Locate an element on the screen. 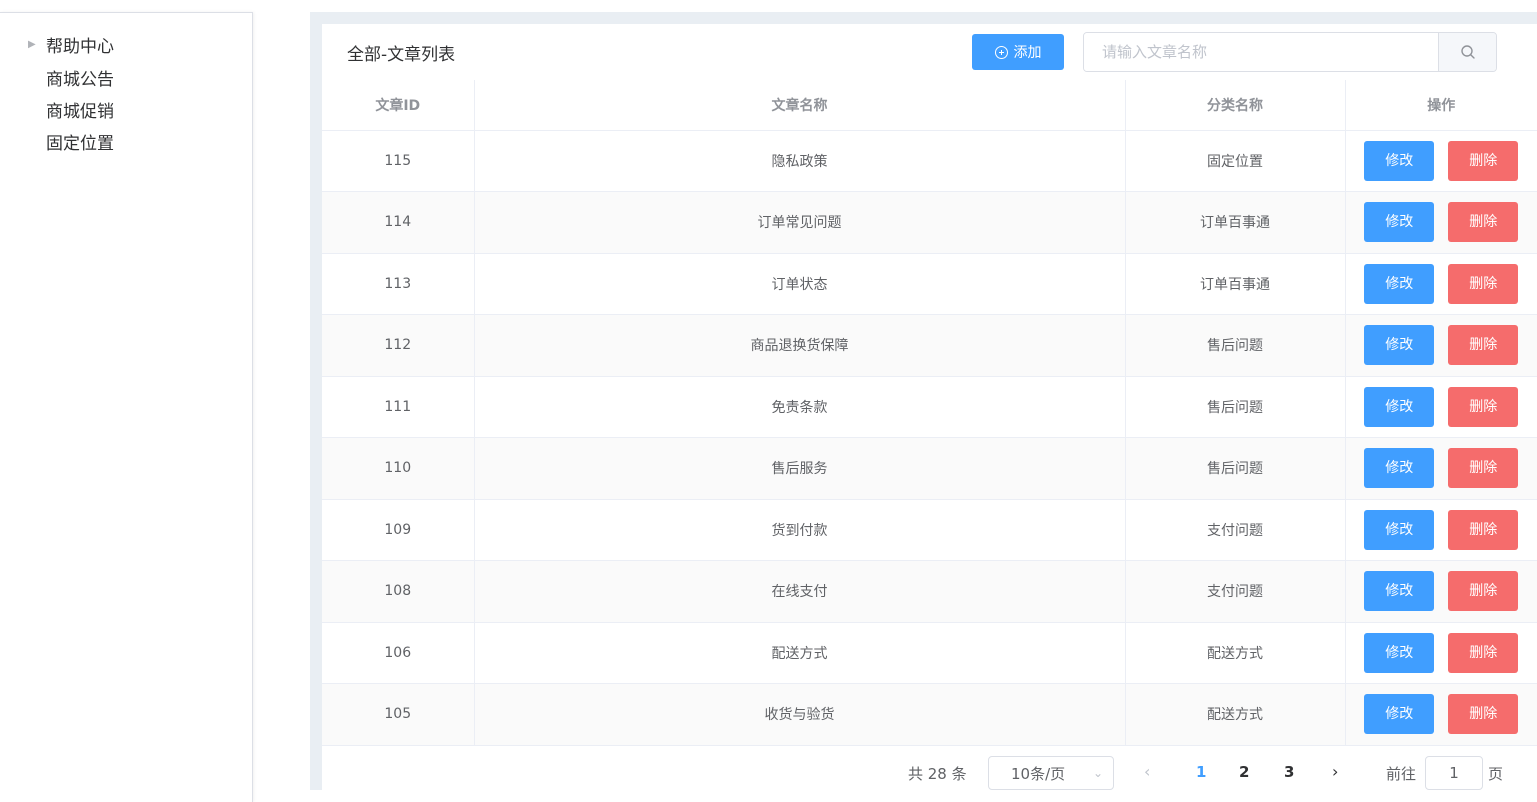  goto-suffix: 页 is located at coordinates (1496, 774).